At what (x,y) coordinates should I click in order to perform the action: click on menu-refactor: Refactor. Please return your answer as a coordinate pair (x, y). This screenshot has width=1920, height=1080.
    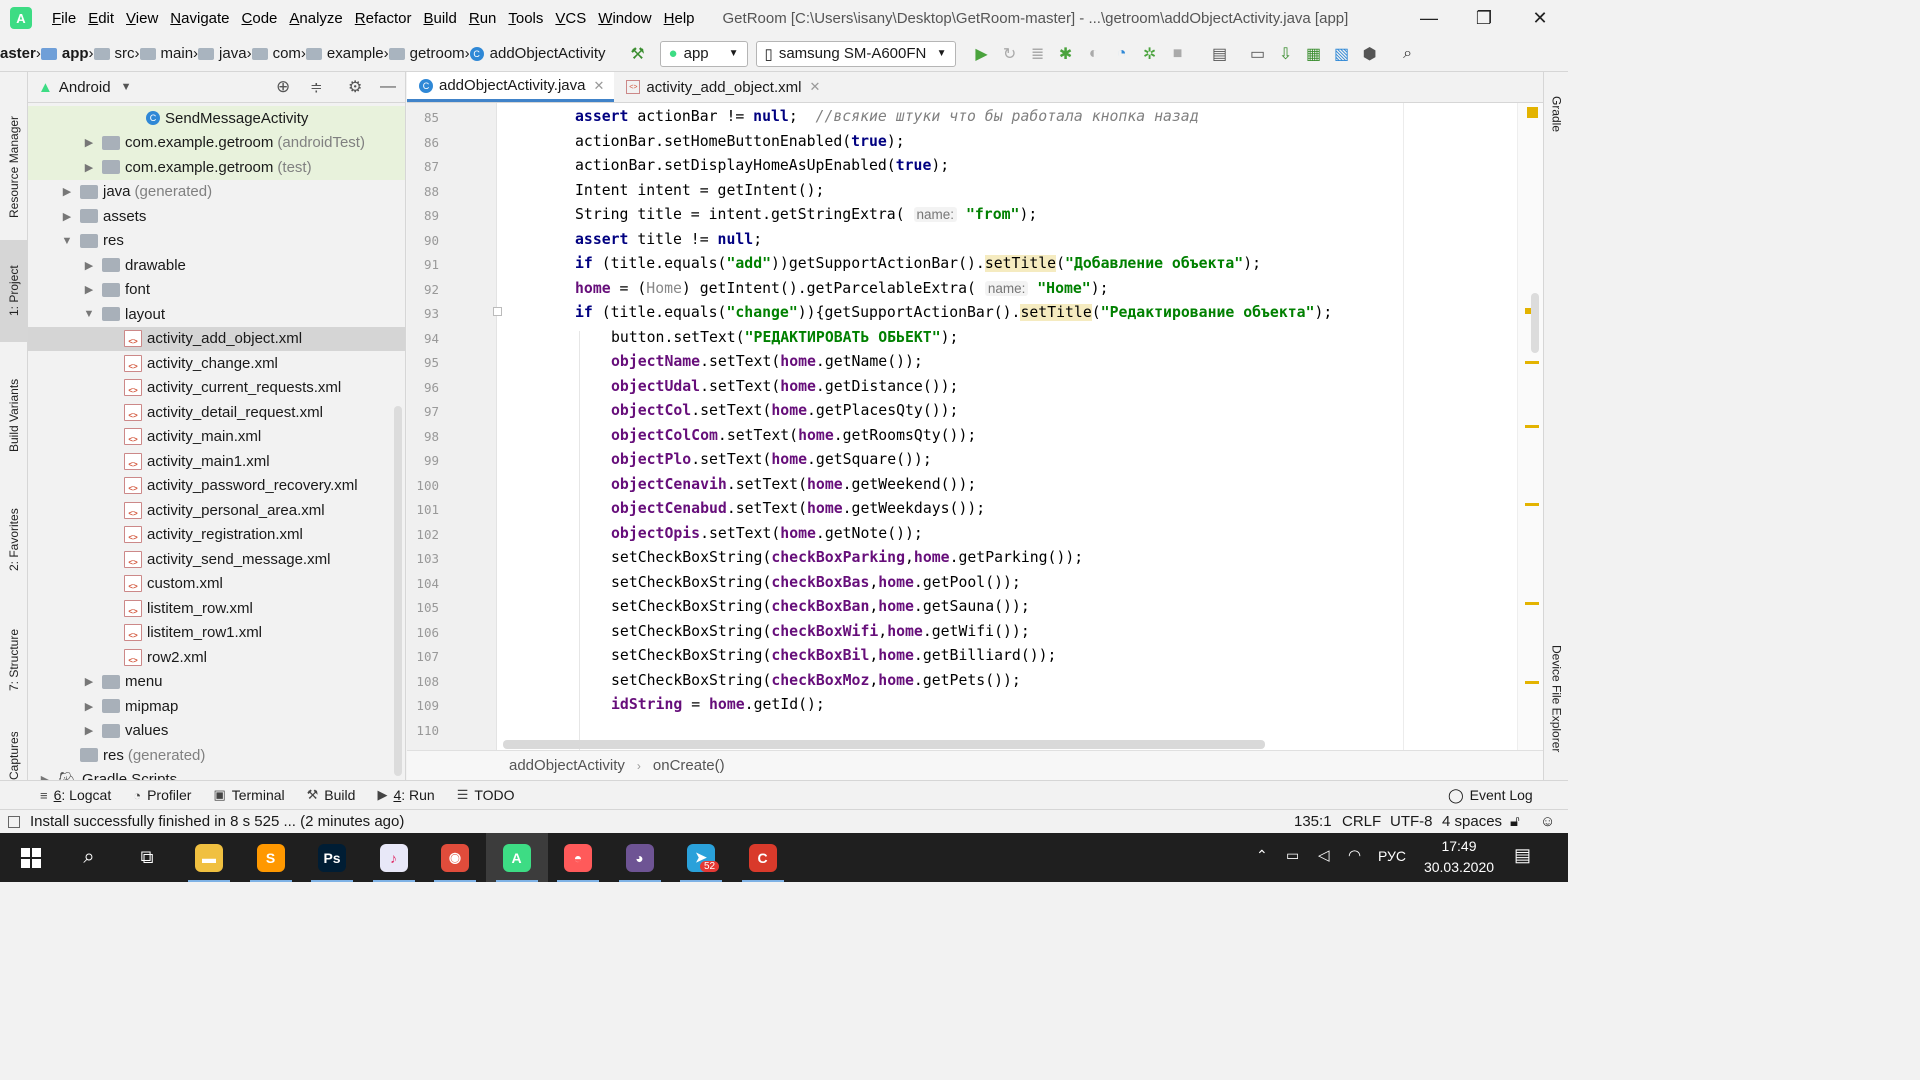
    Looking at the image, I should click on (383, 18).